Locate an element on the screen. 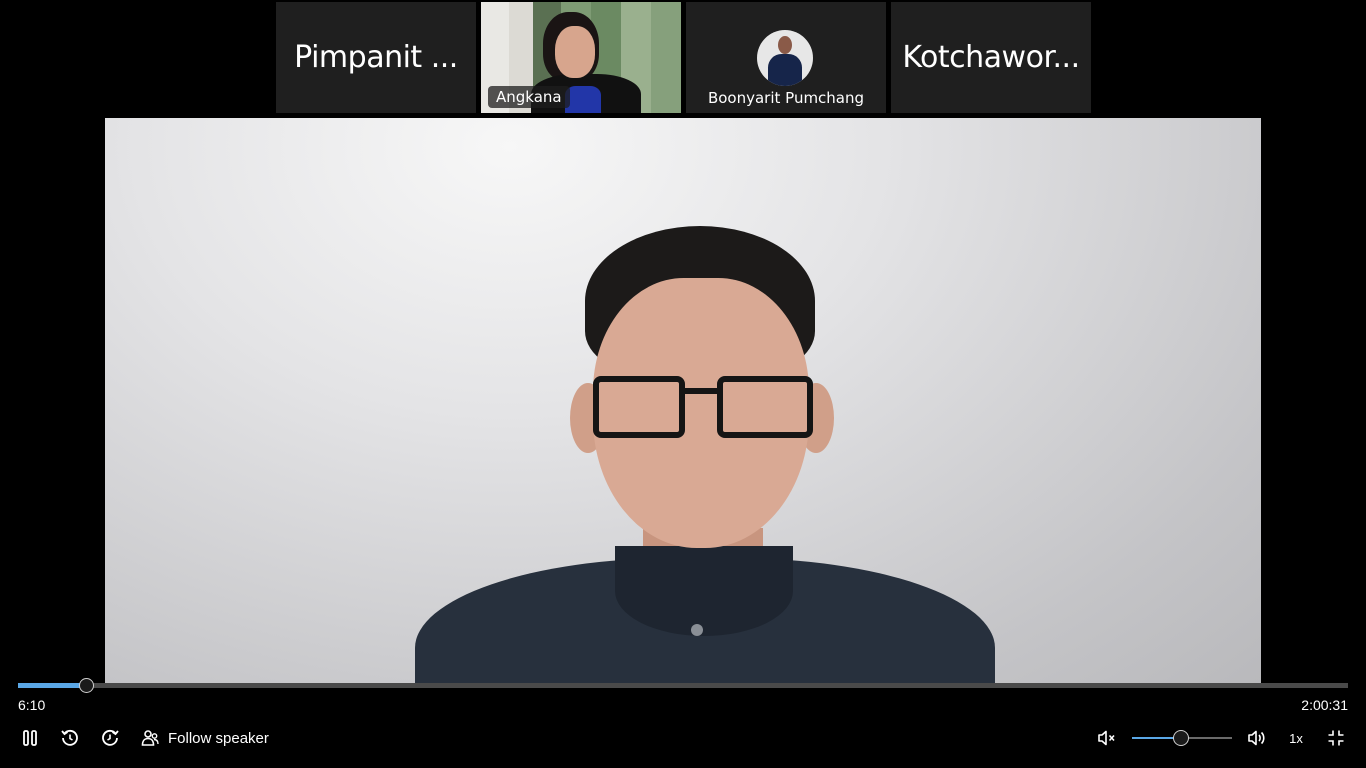 The image size is (1366, 768). participant-tile-boonyarit: Boonyarit Pumchang is located at coordinates (786, 57).